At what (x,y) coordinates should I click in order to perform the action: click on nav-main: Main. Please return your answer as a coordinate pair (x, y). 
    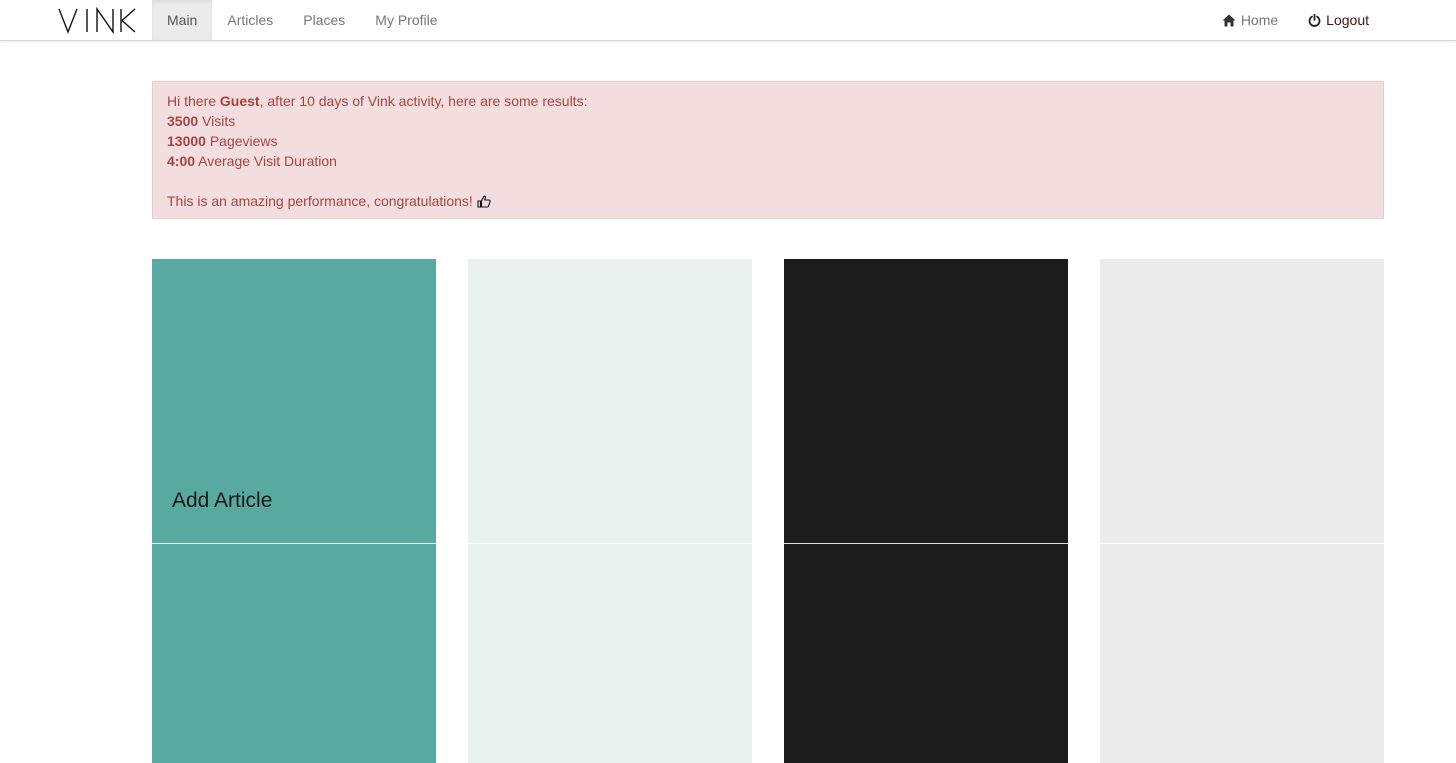
    Looking at the image, I should click on (182, 20).